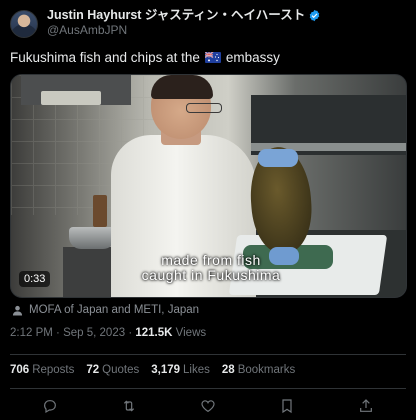 The height and width of the screenshot is (420, 416). Describe the element at coordinates (20, 370) in the screenshot. I see `stat-count: 706` at that location.